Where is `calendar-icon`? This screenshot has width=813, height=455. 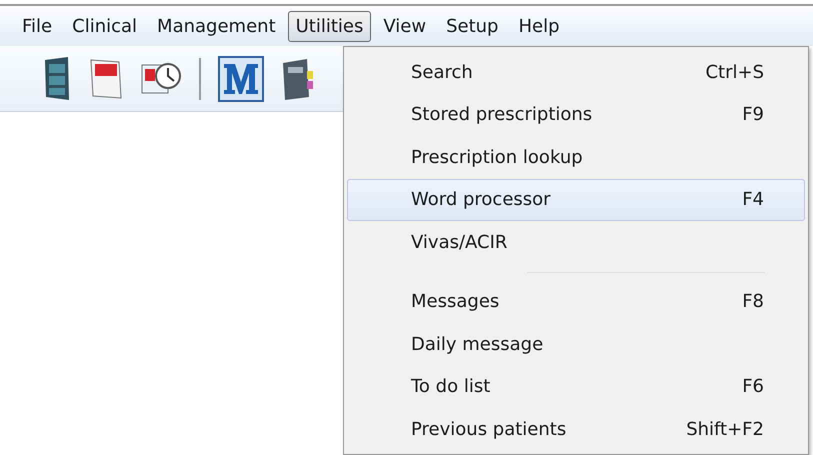 calendar-icon is located at coordinates (106, 79).